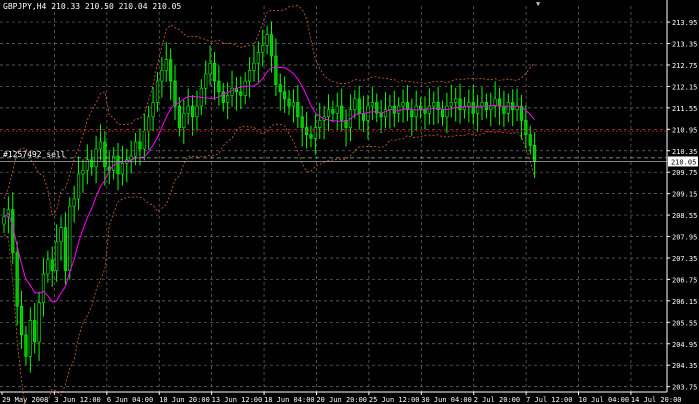 This screenshot has width=699, height=404. What do you see at coordinates (684, 388) in the screenshot?
I see `price-tick-label: 203.75` at bounding box center [684, 388].